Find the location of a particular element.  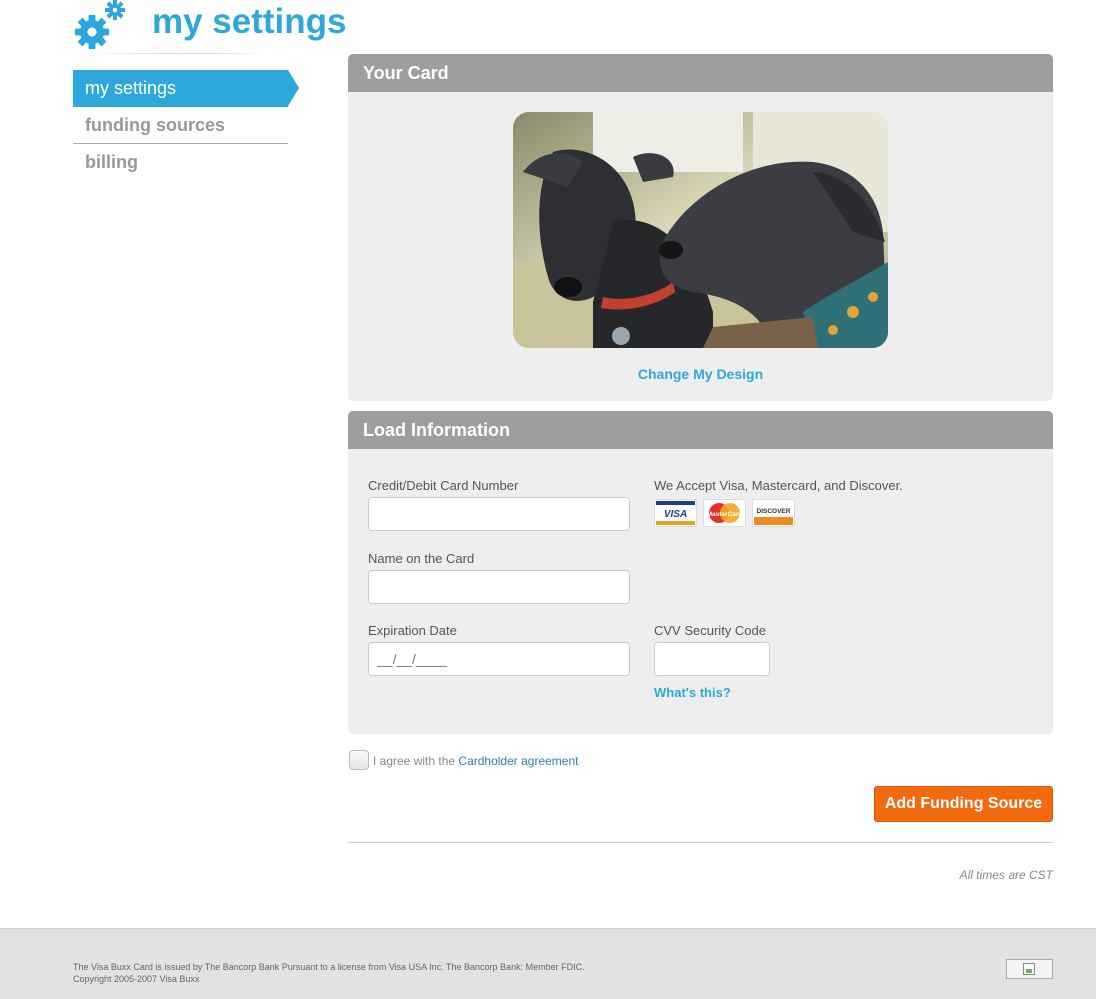

accepted-cards: VISA MasterCard DISCOVER is located at coordinates (724, 513).